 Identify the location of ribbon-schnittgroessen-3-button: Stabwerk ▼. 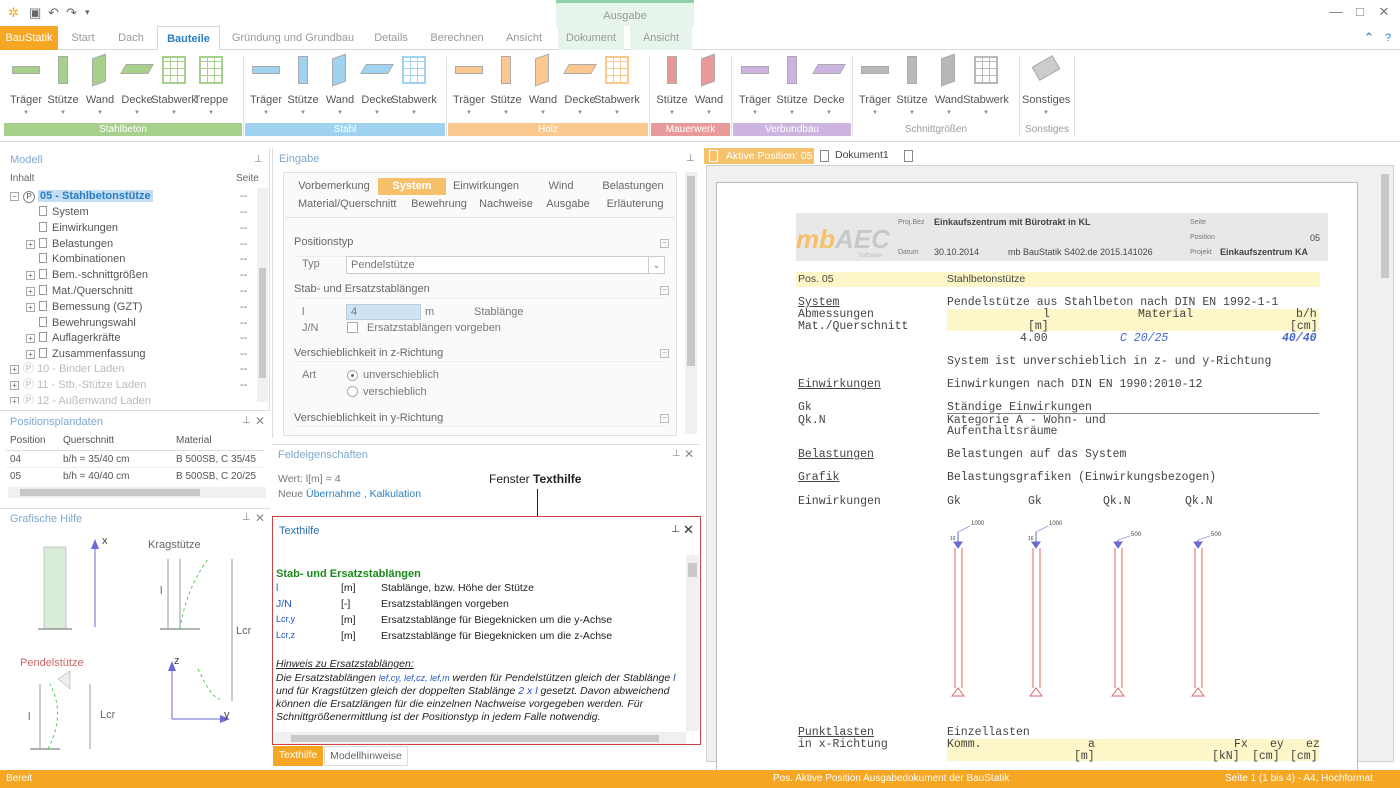
(986, 85).